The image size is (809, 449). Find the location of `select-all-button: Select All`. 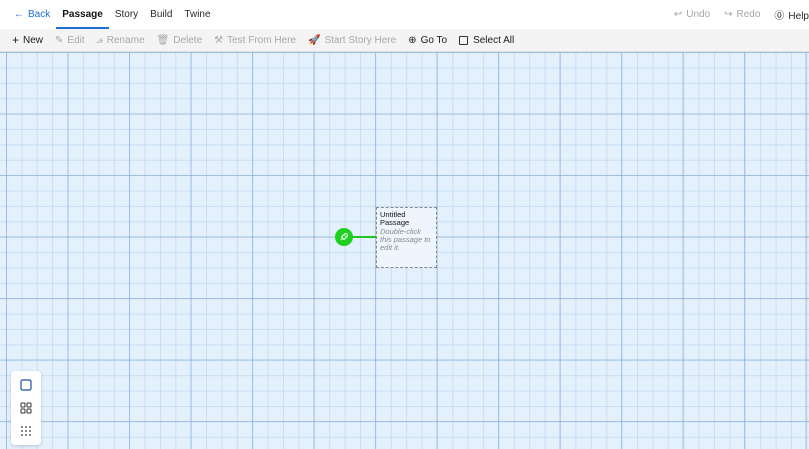

select-all-button: Select All is located at coordinates (486, 40).